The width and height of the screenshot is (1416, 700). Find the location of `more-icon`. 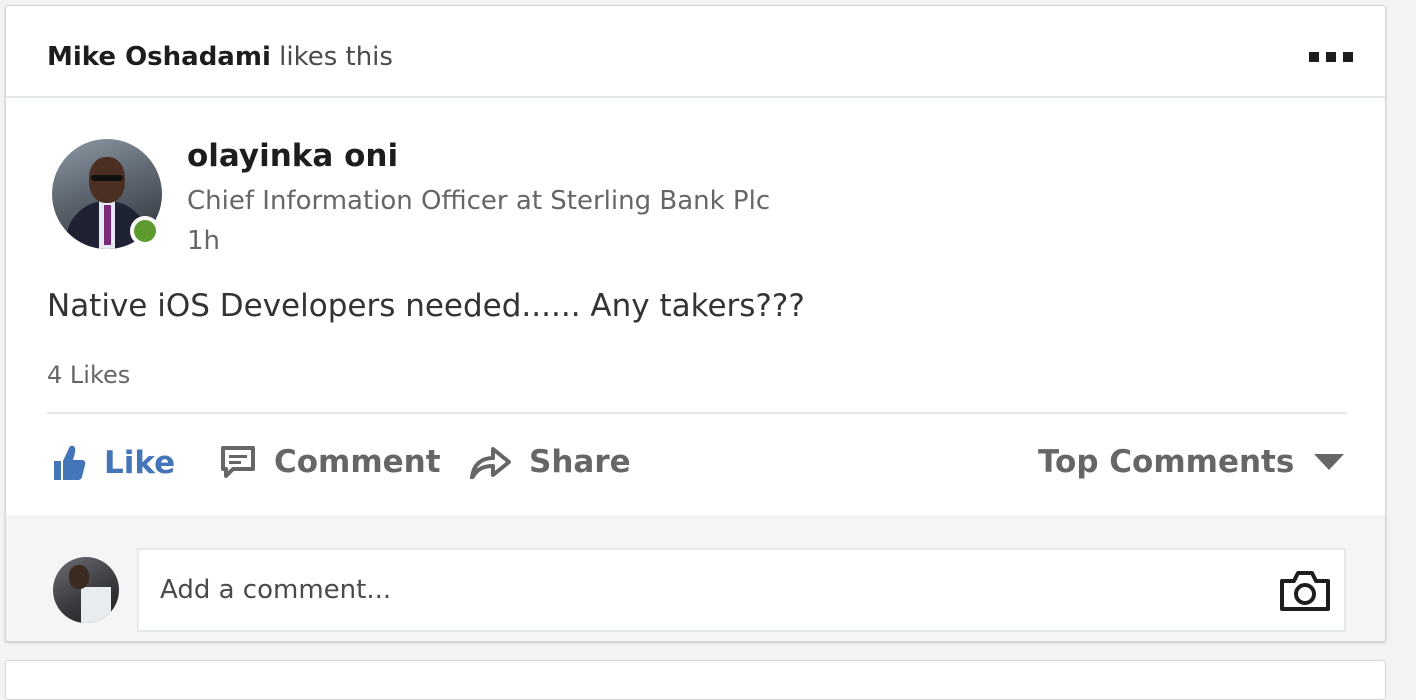

more-icon is located at coordinates (1331, 57).